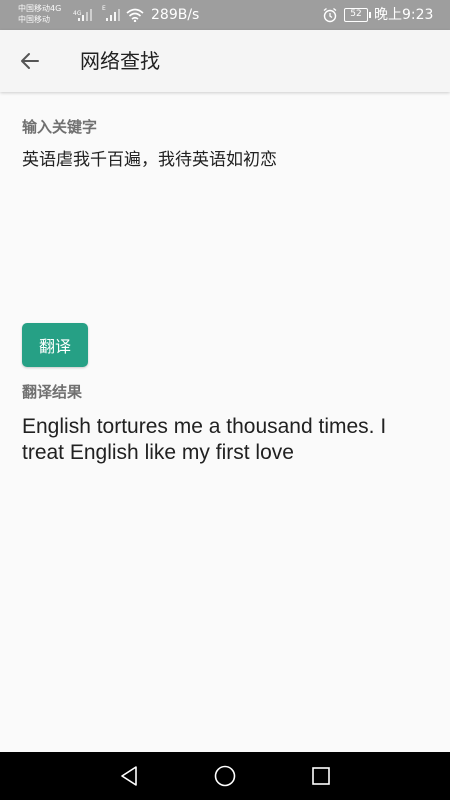  What do you see at coordinates (225, 61) in the screenshot?
I see `toolbar: 网络查找` at bounding box center [225, 61].